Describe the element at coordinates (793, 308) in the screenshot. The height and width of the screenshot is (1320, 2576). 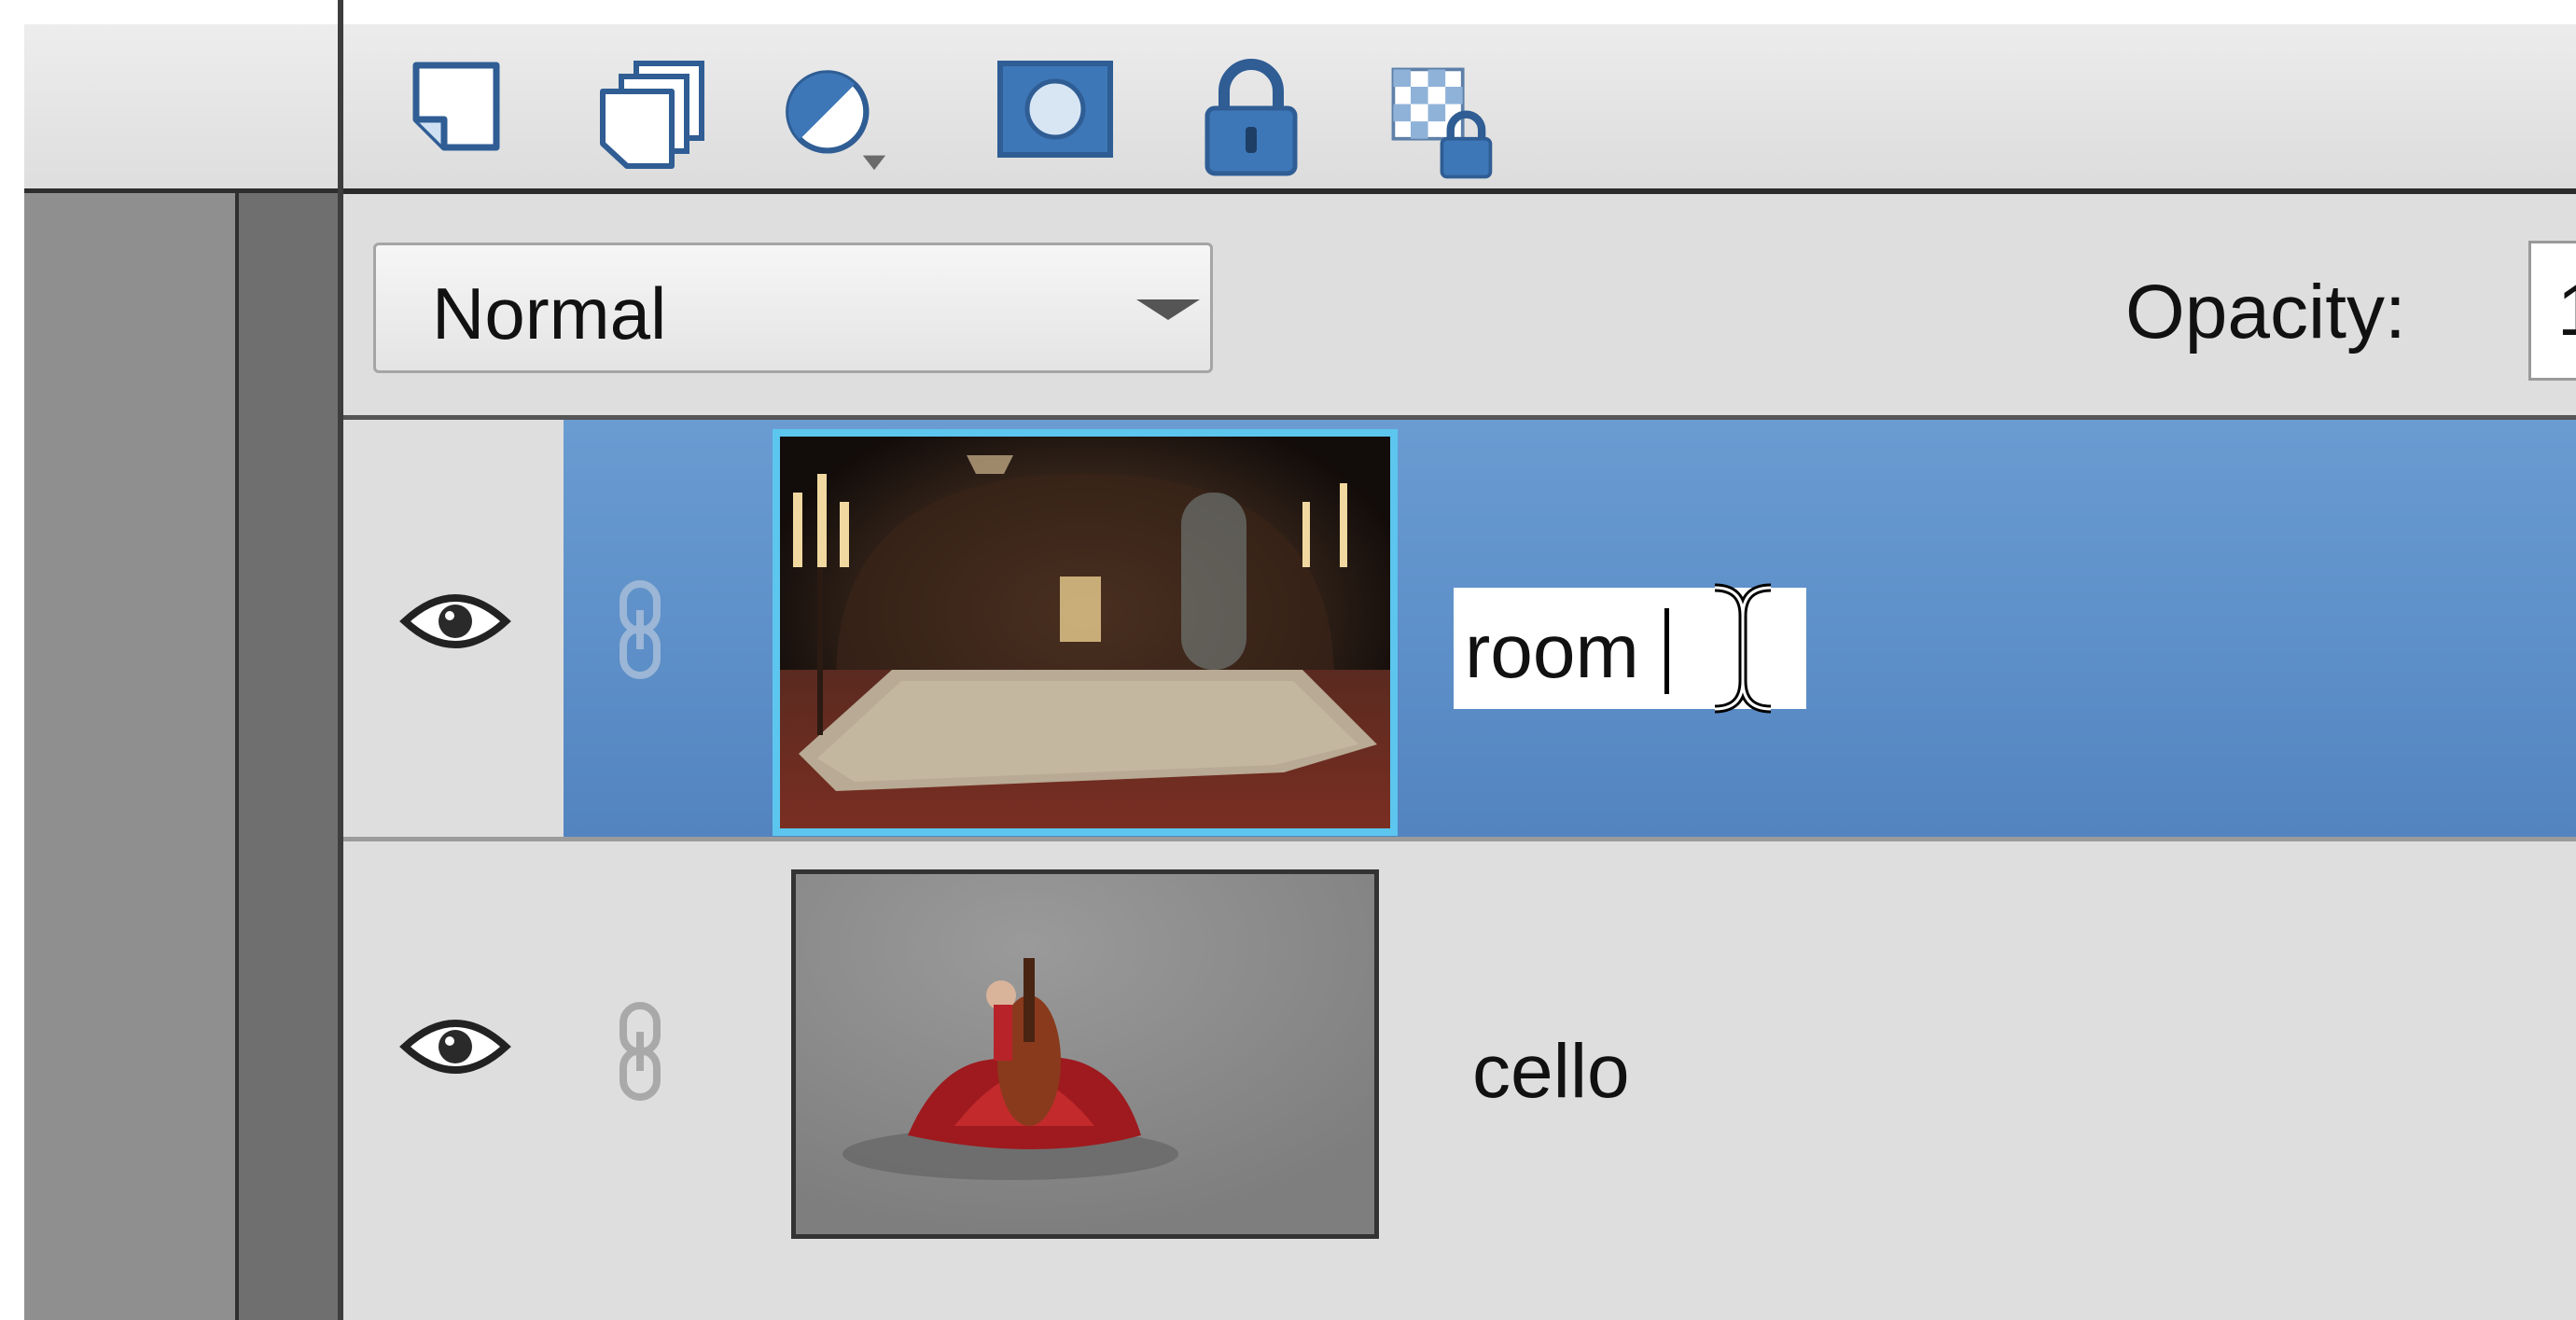
I see `blend-mode-select: Normal` at that location.